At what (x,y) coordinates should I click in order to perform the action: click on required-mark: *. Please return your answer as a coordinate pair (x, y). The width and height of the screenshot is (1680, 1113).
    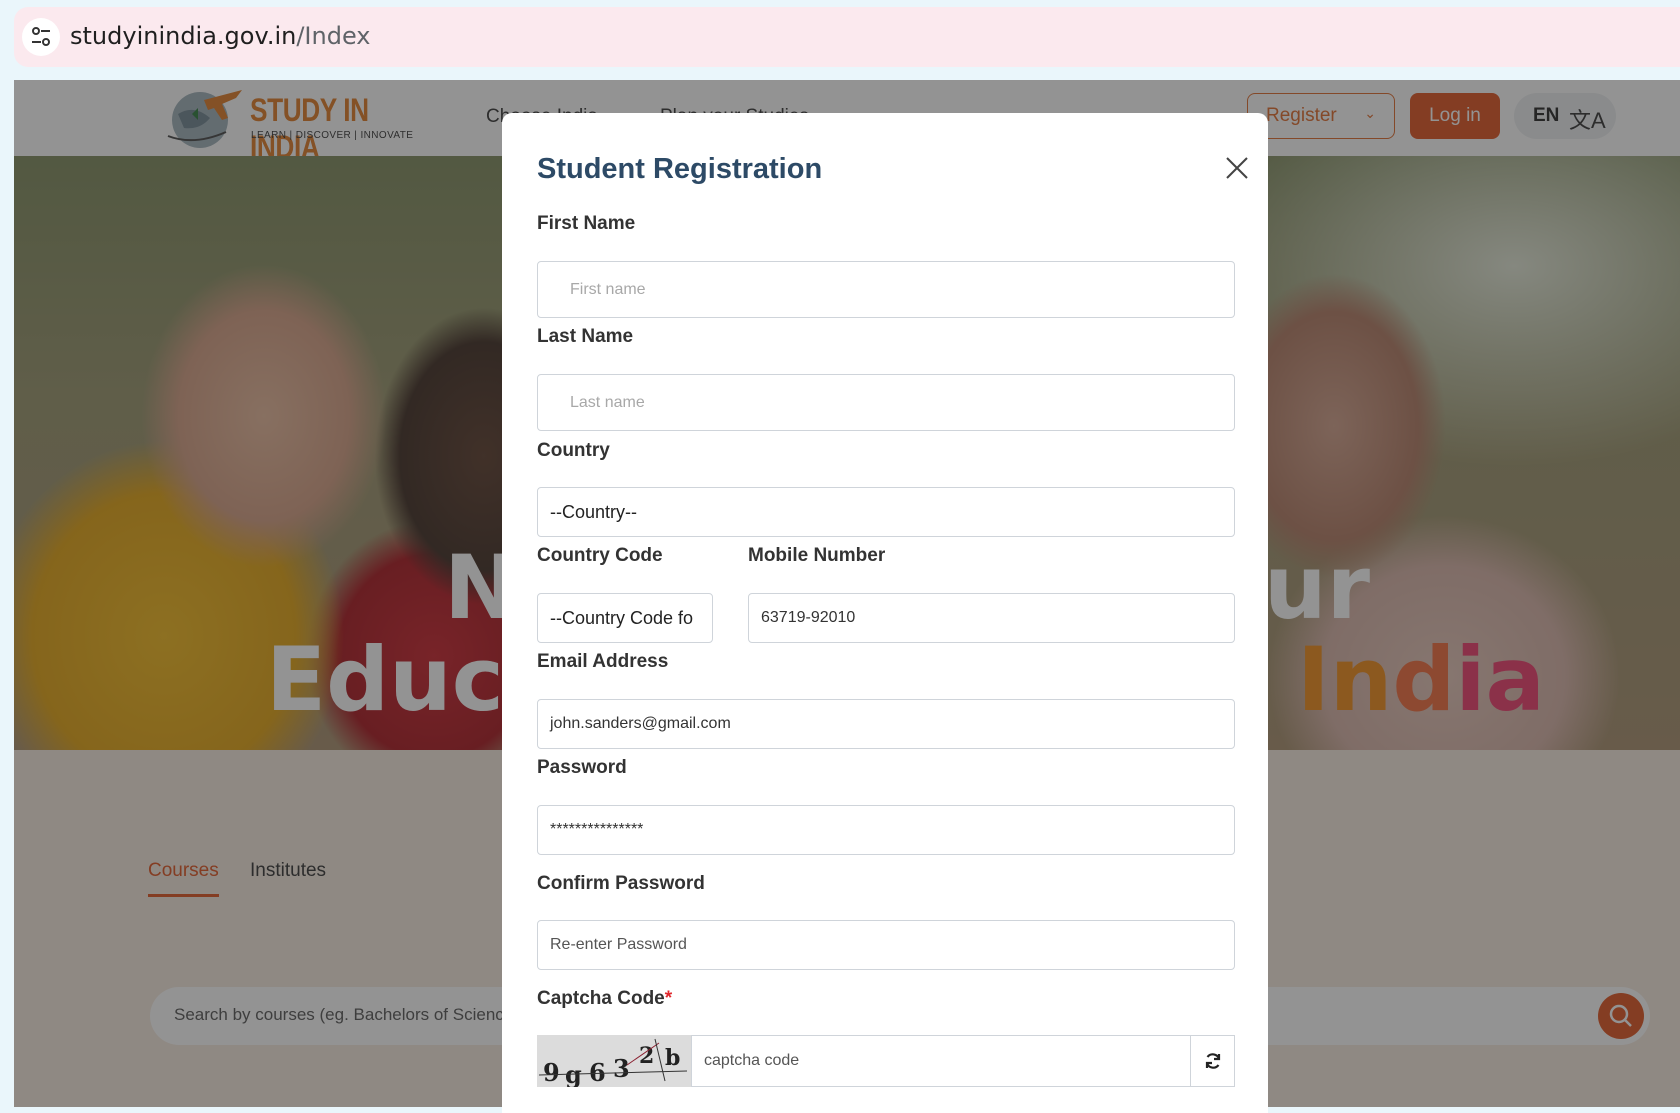
    Looking at the image, I should click on (668, 998).